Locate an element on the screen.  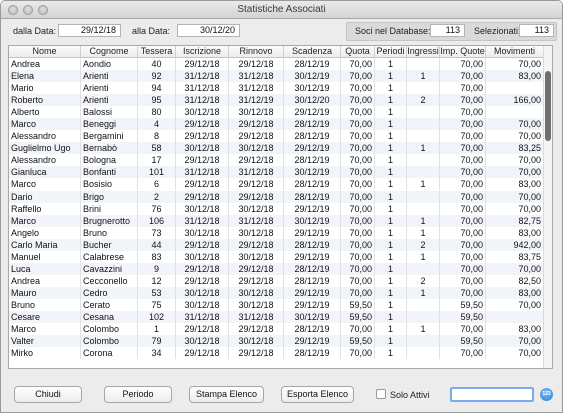
vertical-scrollbar is located at coordinates (547, 207).